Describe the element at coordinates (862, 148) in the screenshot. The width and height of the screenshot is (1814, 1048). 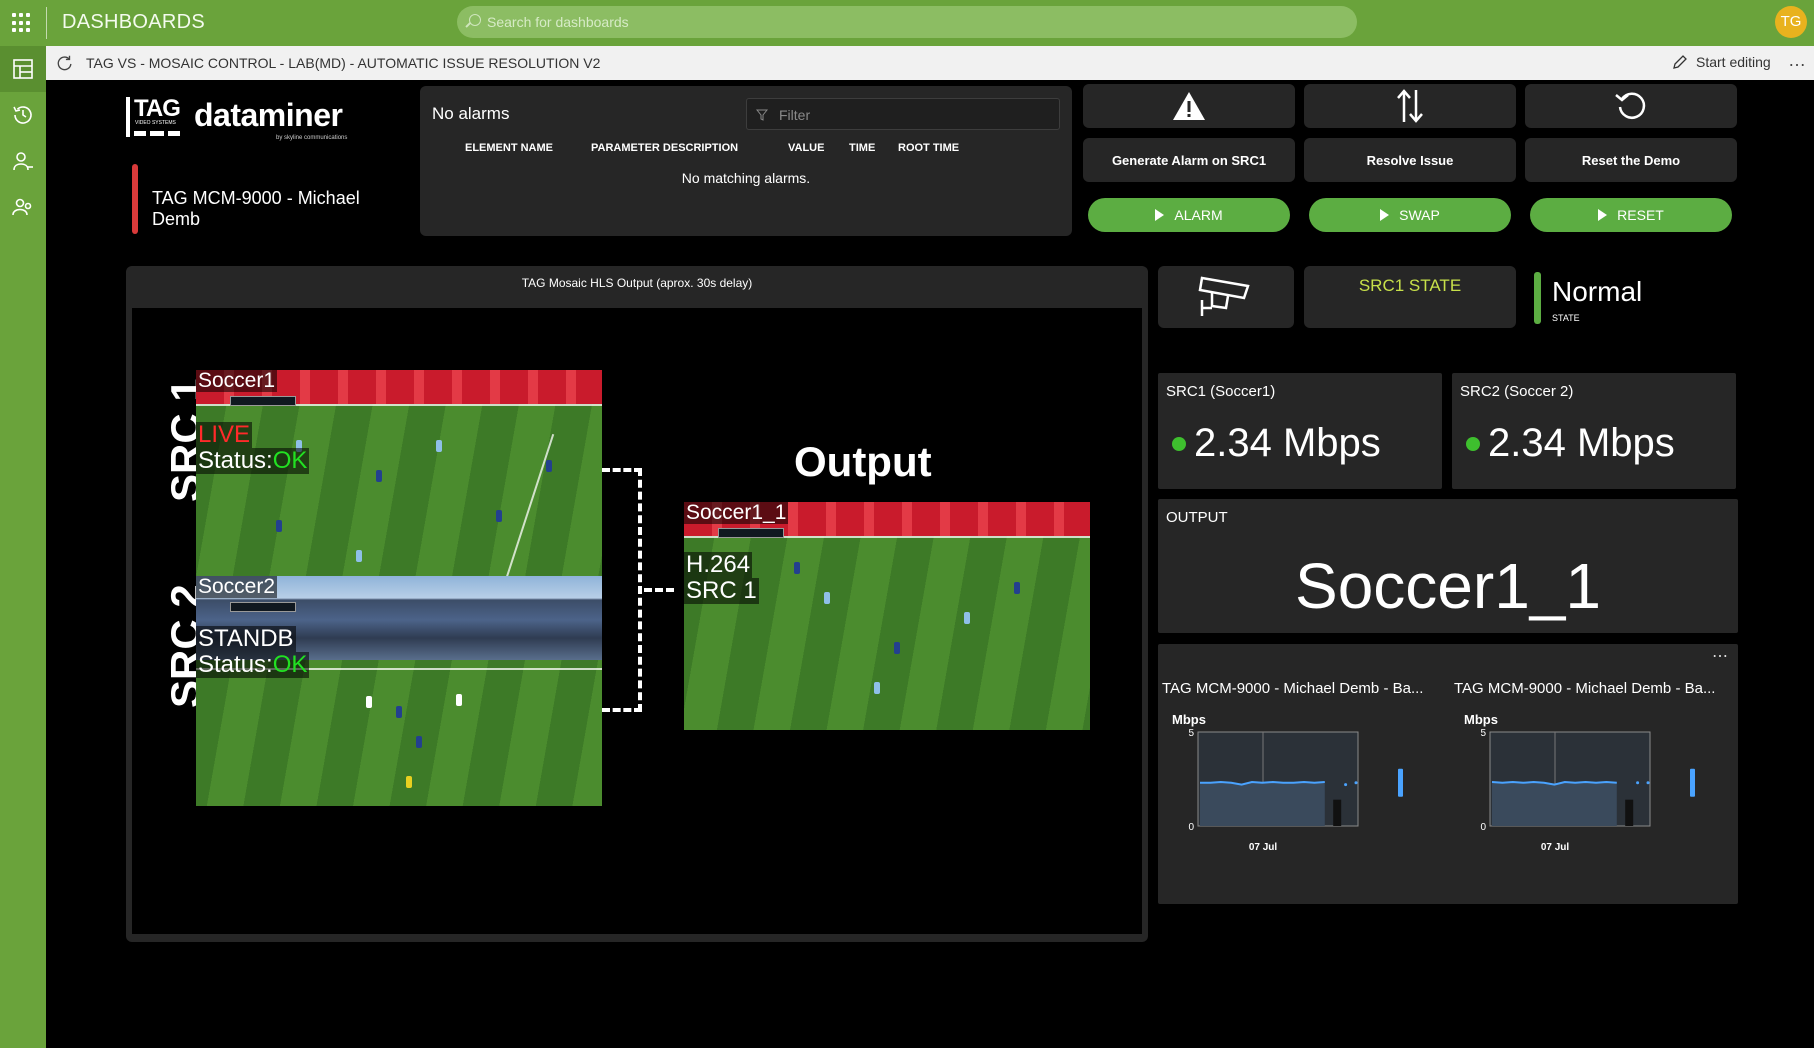
I see `column-header-time: TIME` at that location.